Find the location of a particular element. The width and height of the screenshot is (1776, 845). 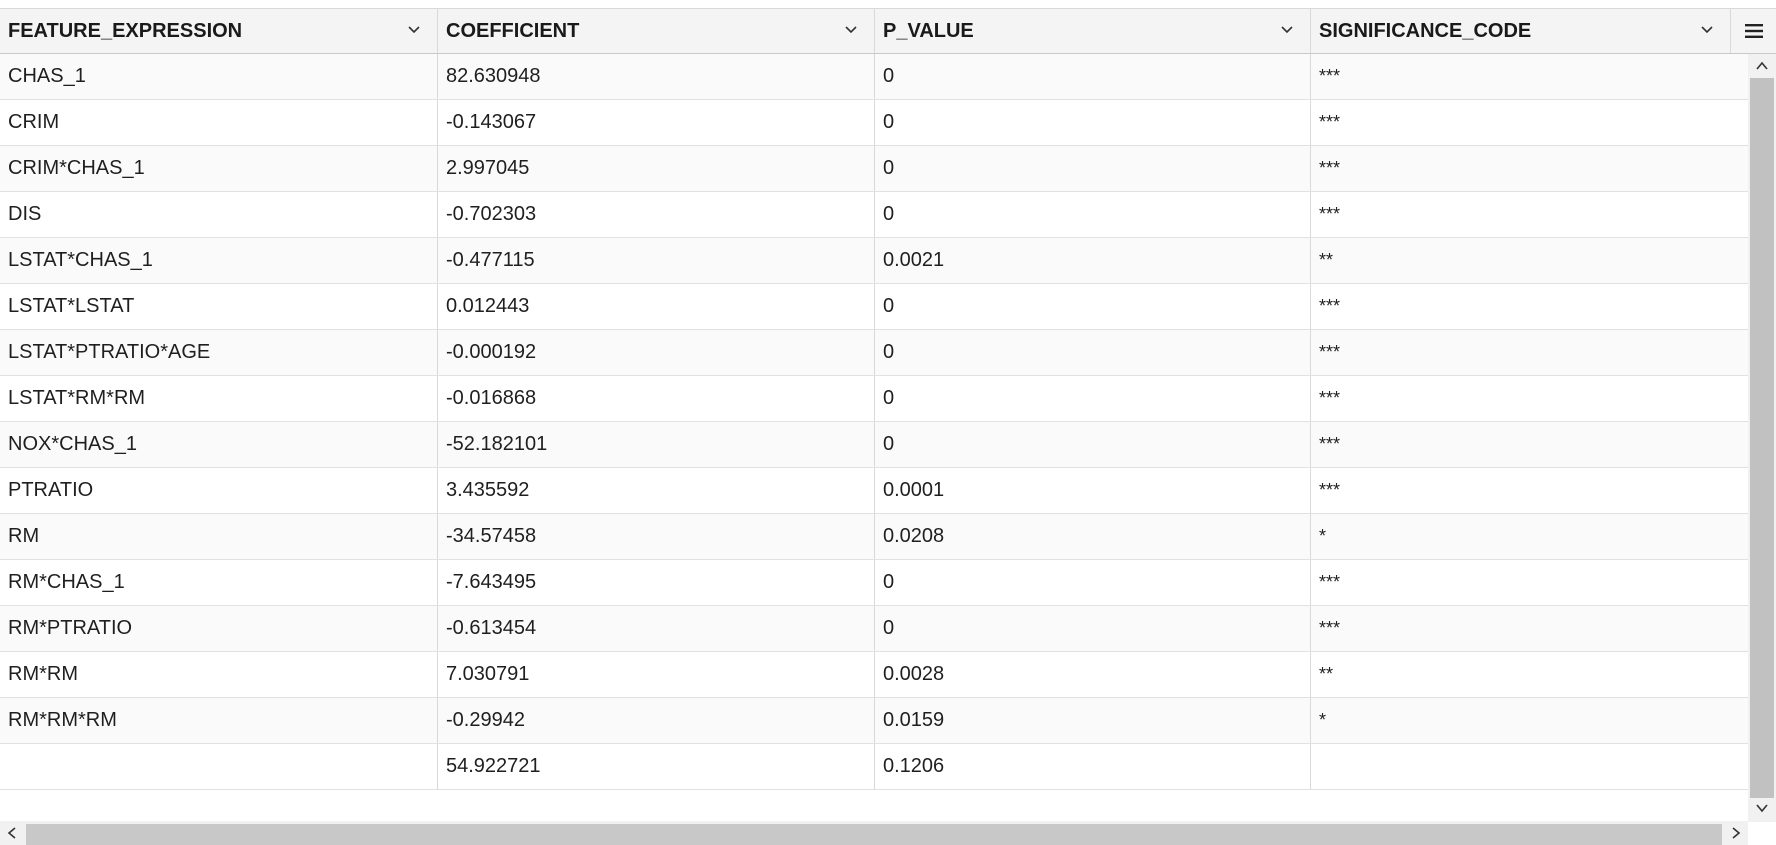

scroll-up-button is located at coordinates (1762, 66).